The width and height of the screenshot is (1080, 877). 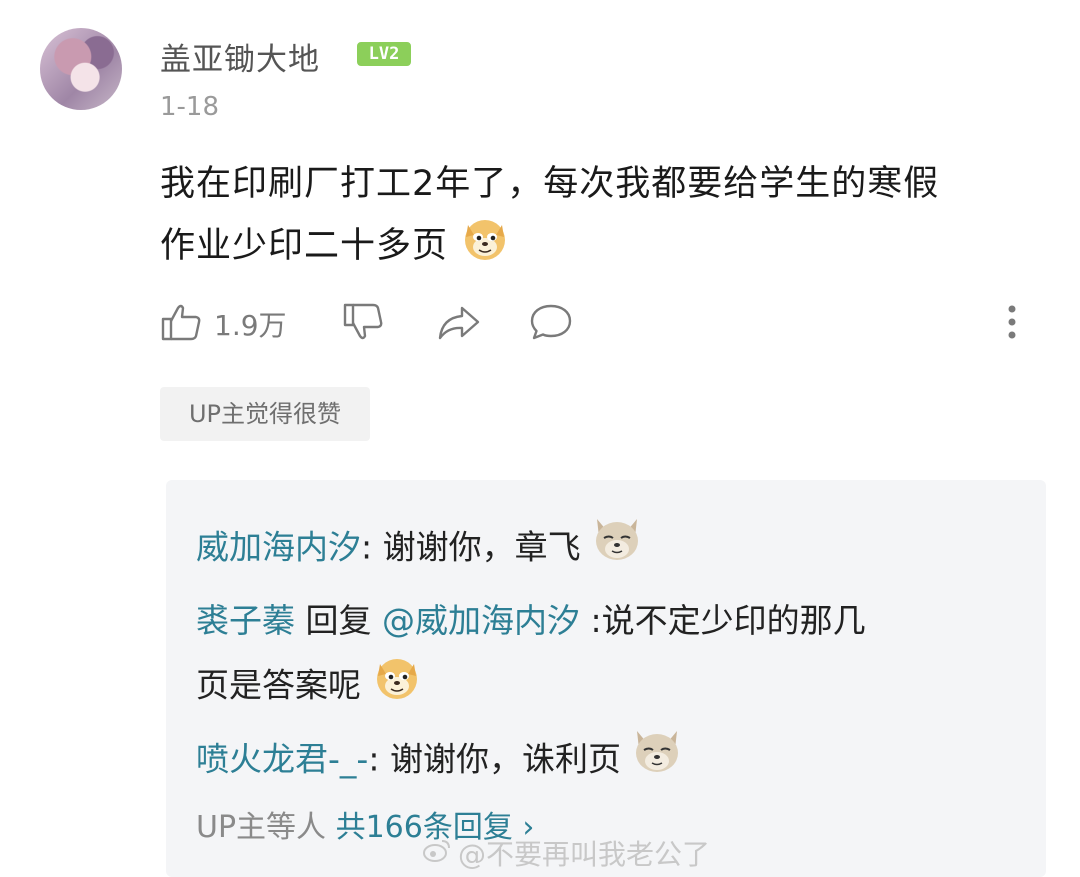 I want to click on weibo-logo-icon, so click(x=437, y=853).